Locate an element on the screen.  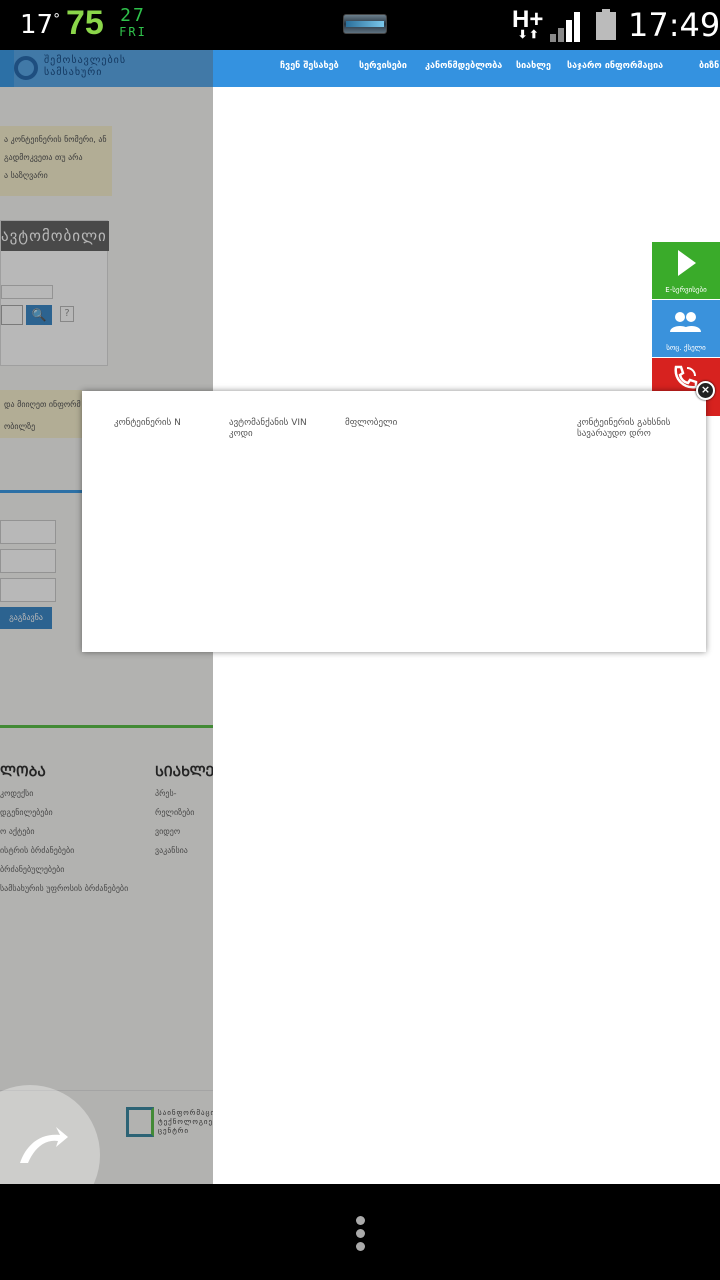
system-navigation-bar is located at coordinates (360, 1232).